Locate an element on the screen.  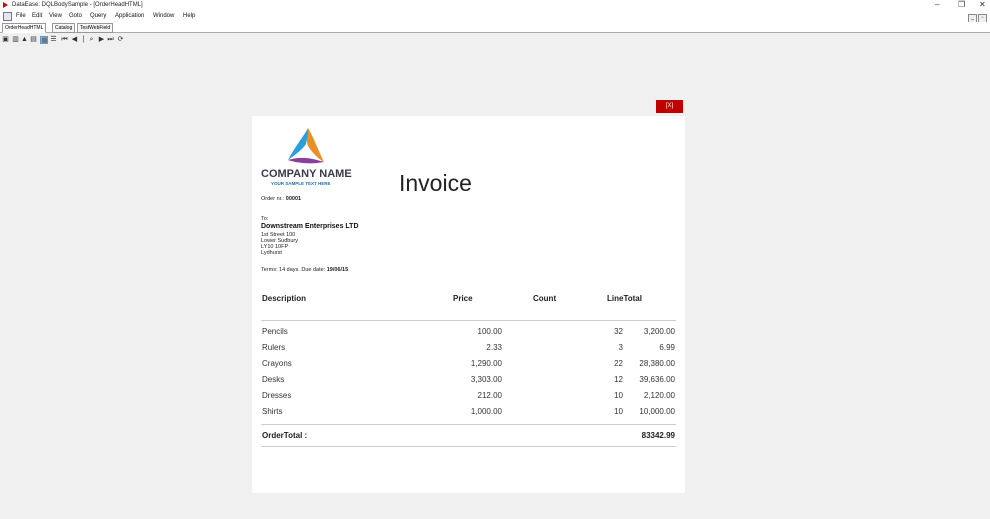
menu-application: Application is located at coordinates (129, 16).